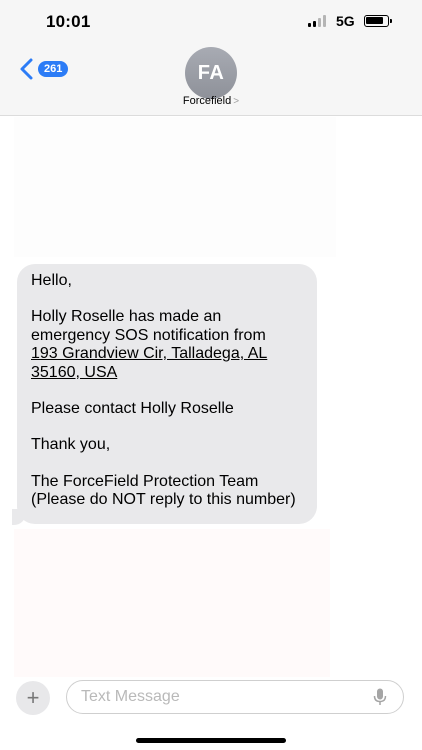 This screenshot has height=750, width=422. What do you see at coordinates (51, 280) in the screenshot?
I see `message-greeting: Hello,` at bounding box center [51, 280].